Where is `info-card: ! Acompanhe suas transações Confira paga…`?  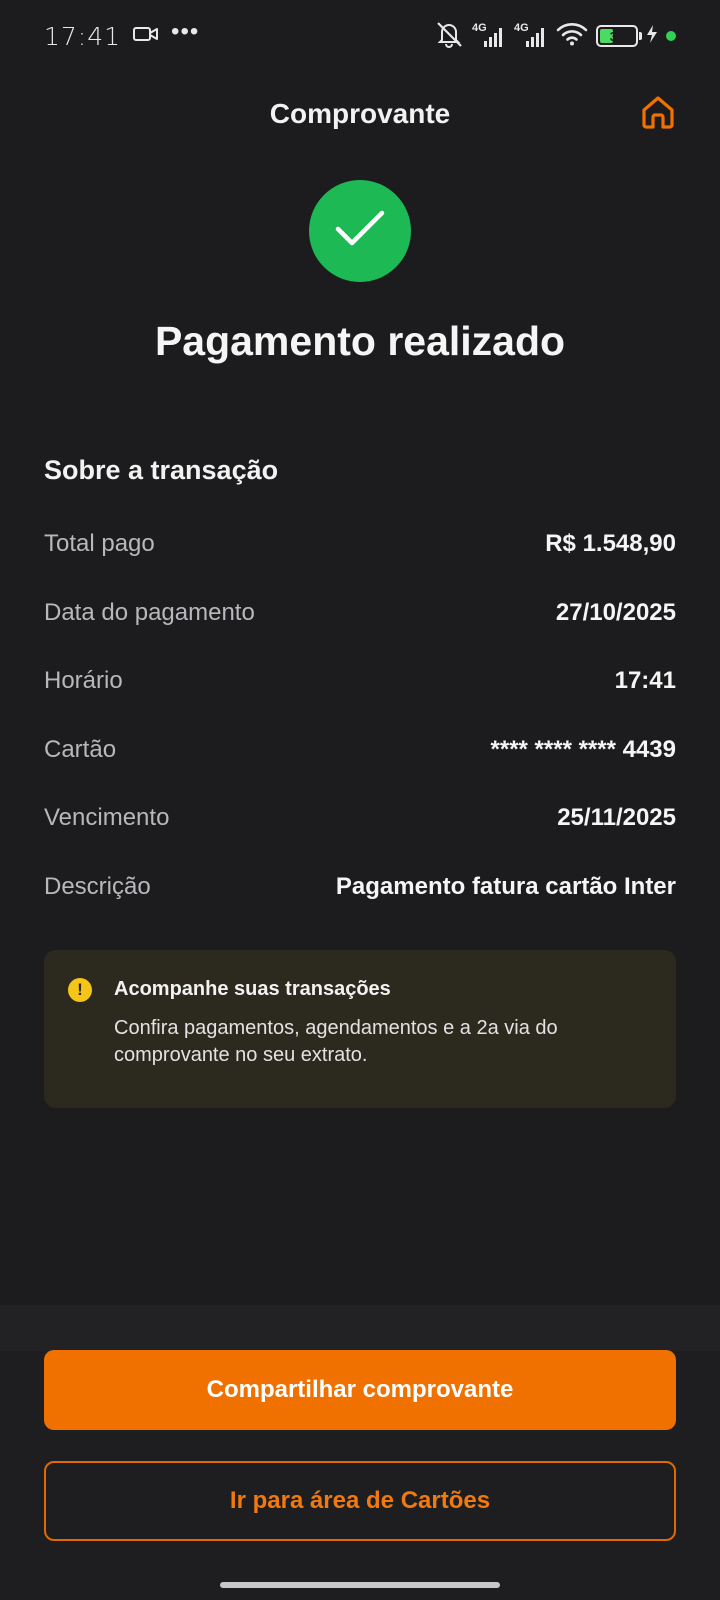 info-card: ! Acompanhe suas transações Confira paga… is located at coordinates (360, 1029).